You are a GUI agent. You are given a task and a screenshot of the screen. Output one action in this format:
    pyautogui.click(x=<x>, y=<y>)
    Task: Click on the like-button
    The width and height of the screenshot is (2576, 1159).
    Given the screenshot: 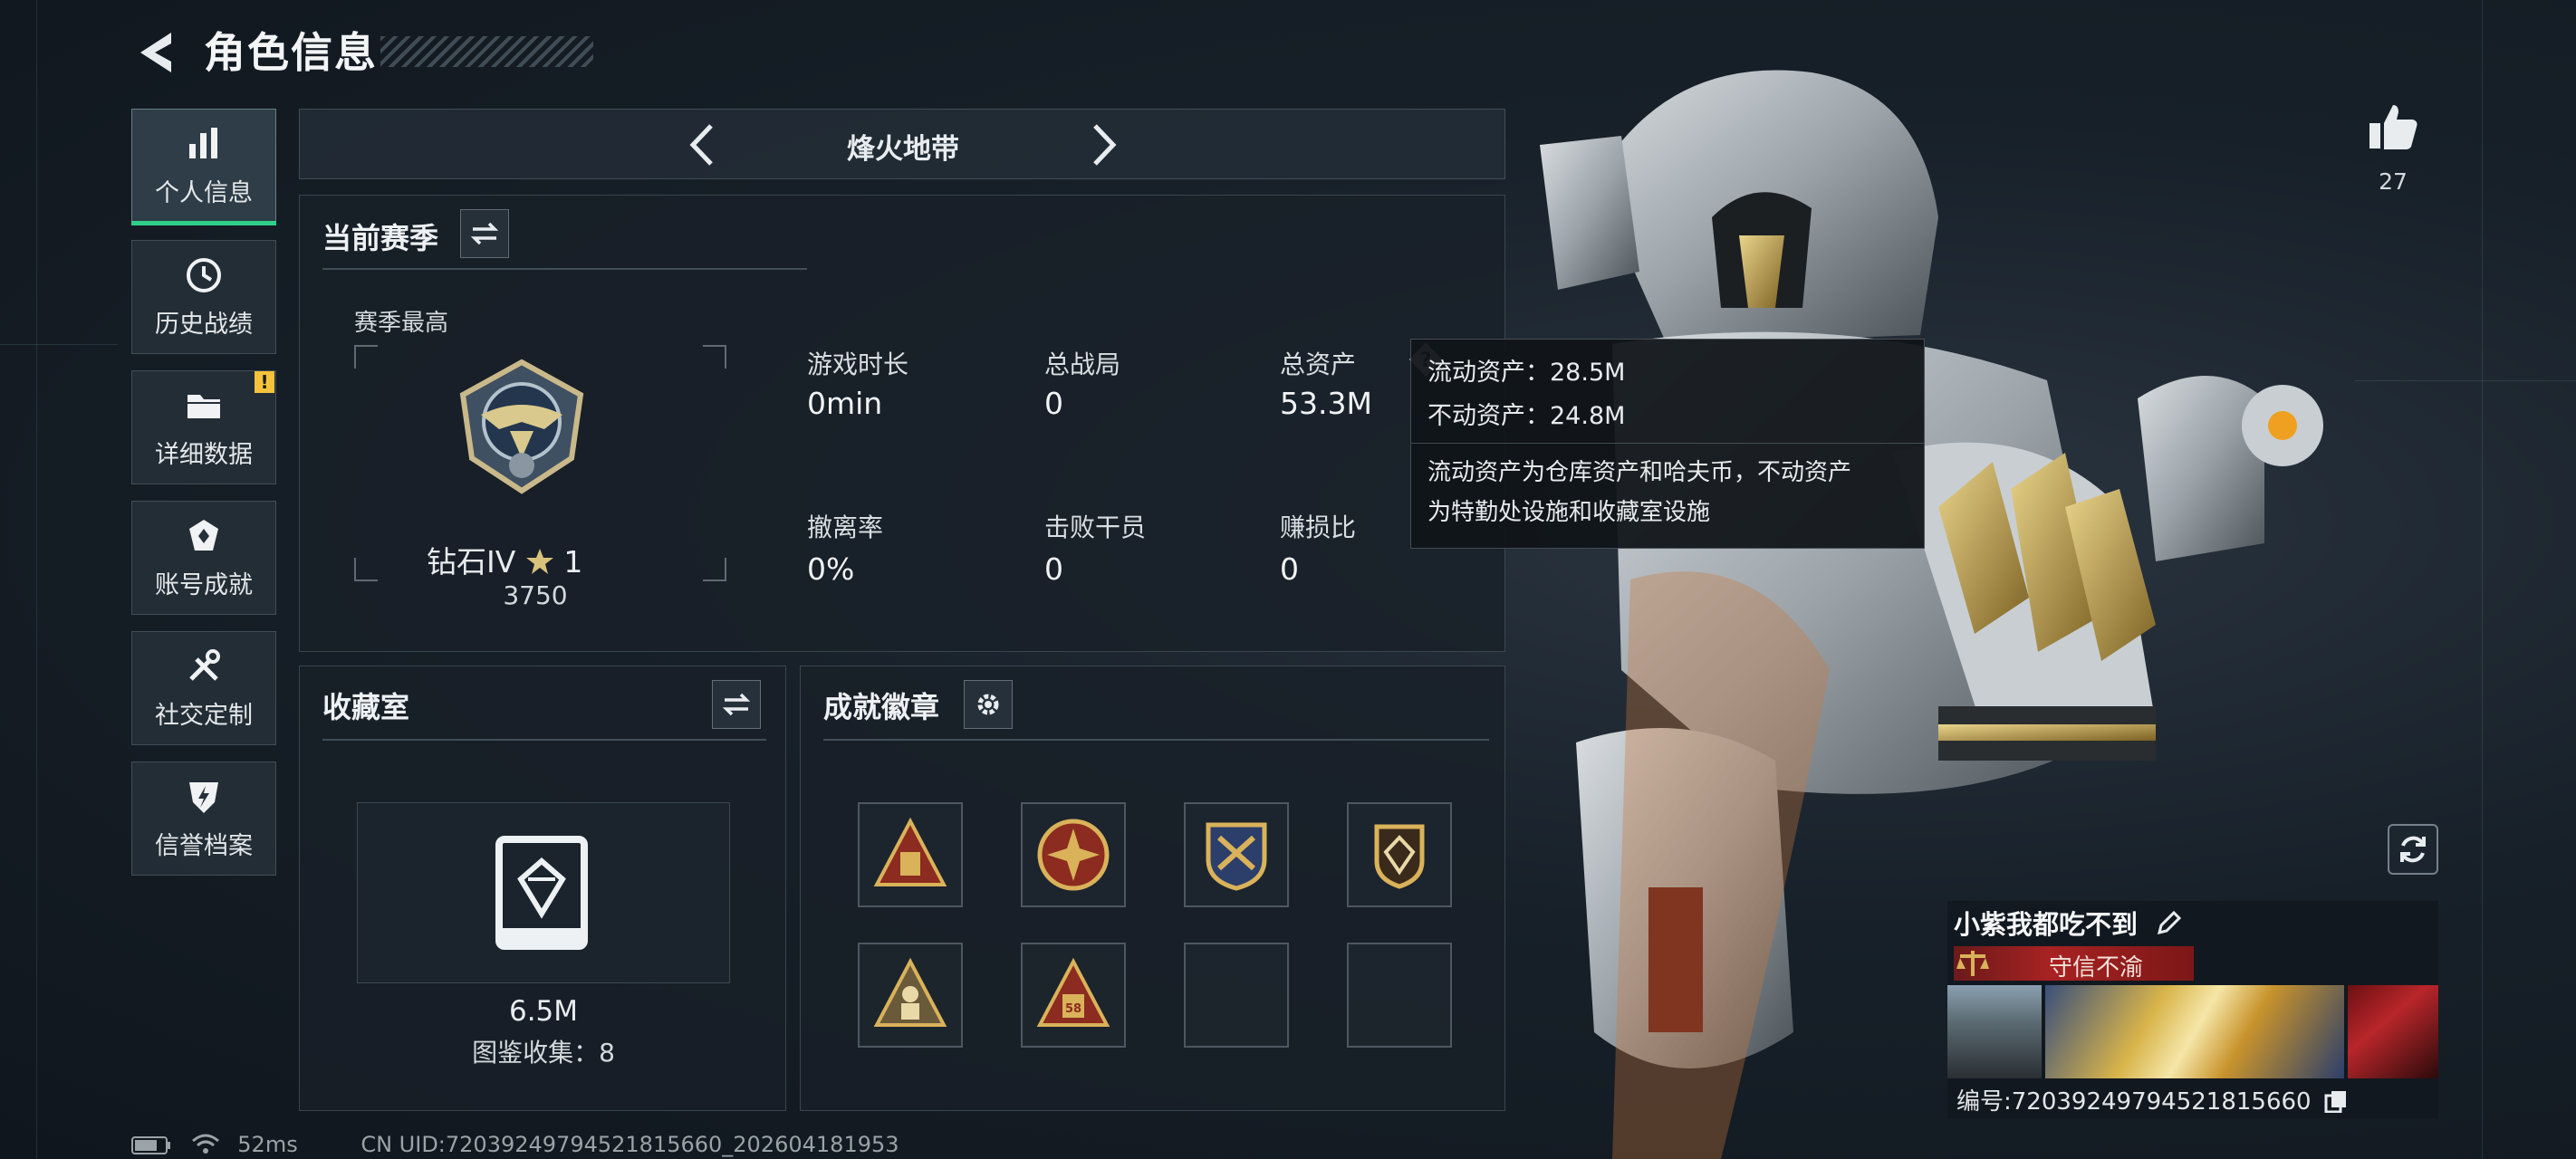 What is the action you would take?
    pyautogui.click(x=2393, y=127)
    